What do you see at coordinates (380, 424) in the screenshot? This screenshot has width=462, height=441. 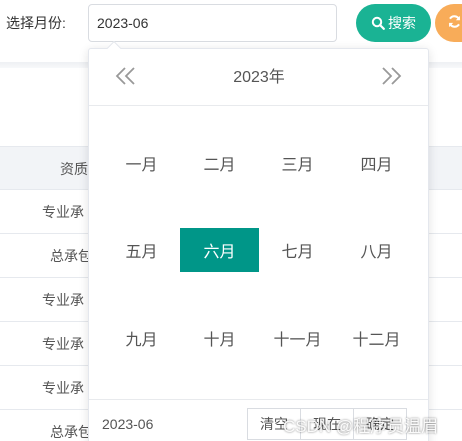 I see `confirm-button: 确定` at bounding box center [380, 424].